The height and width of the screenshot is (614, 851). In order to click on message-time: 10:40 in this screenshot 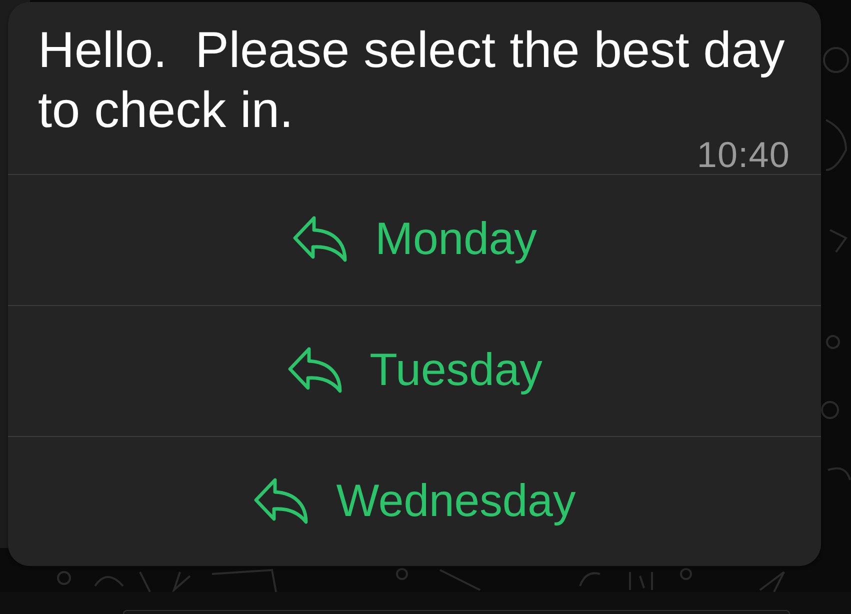, I will do `click(743, 155)`.